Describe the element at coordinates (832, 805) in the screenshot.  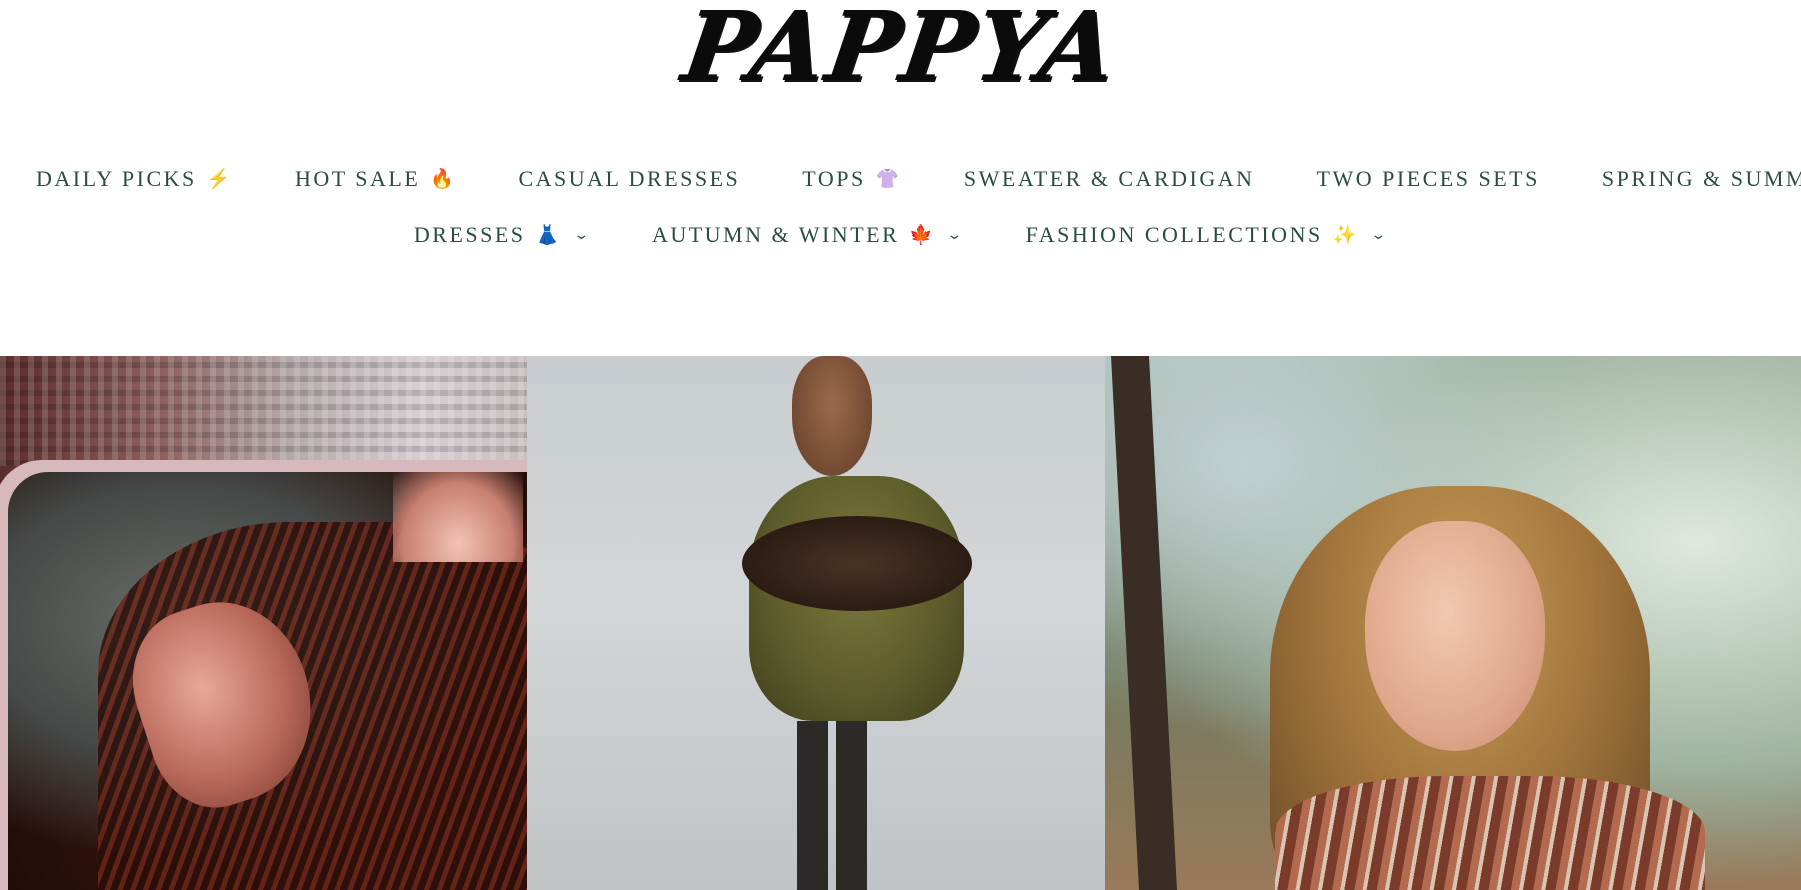
I see `model-legs` at that location.